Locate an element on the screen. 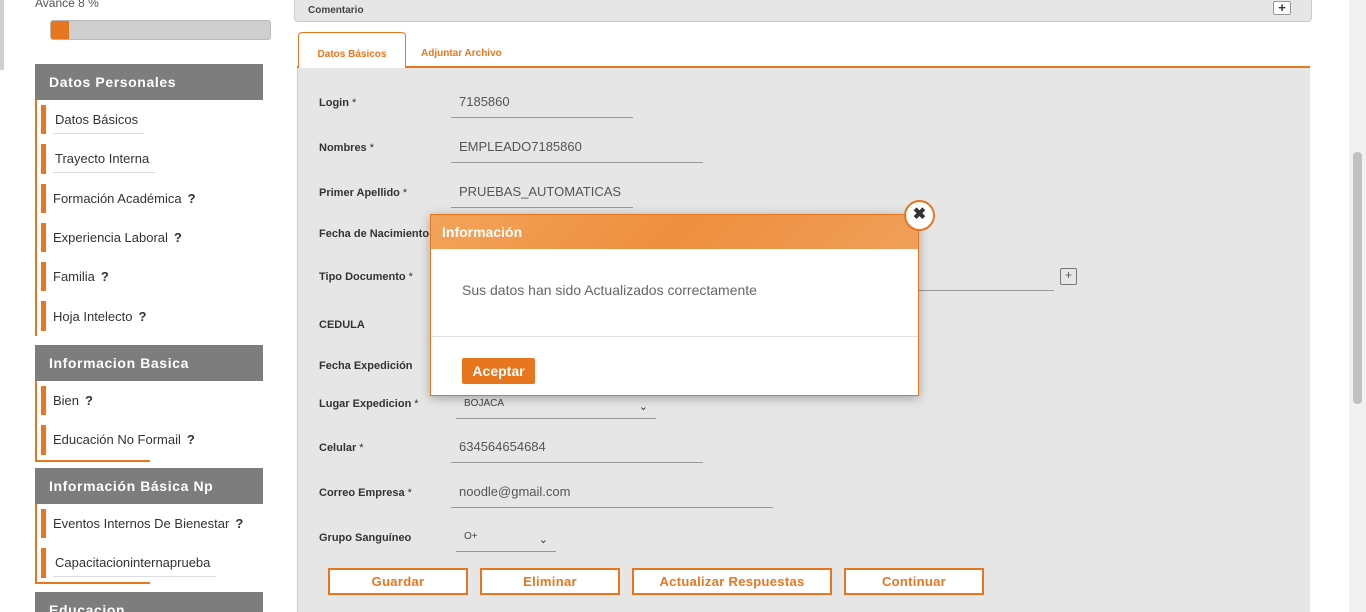 The width and height of the screenshot is (1366, 612). progress-bar is located at coordinates (160, 30).